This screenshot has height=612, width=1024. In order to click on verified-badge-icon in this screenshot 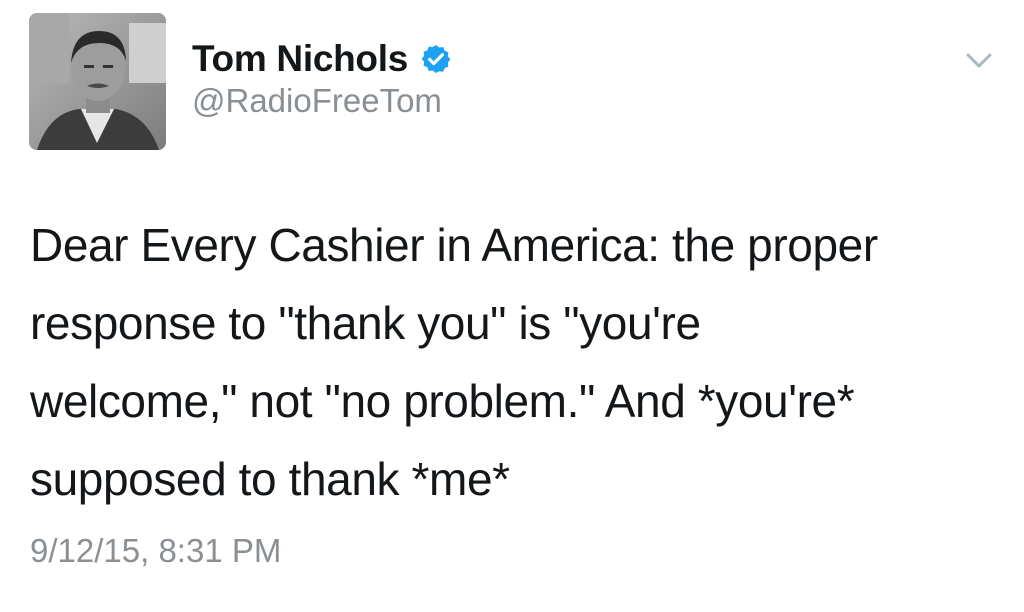, I will do `click(436, 59)`.